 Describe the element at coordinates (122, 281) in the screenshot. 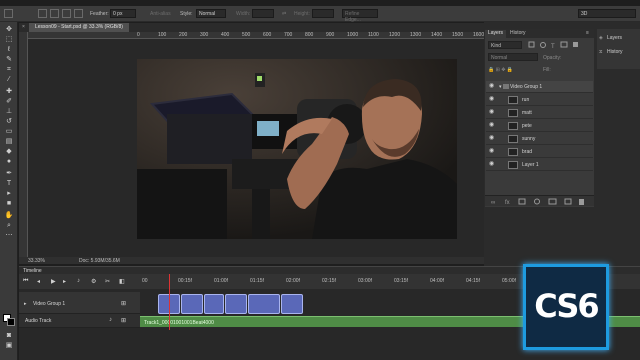

I see `transition-icon: ◧` at that location.